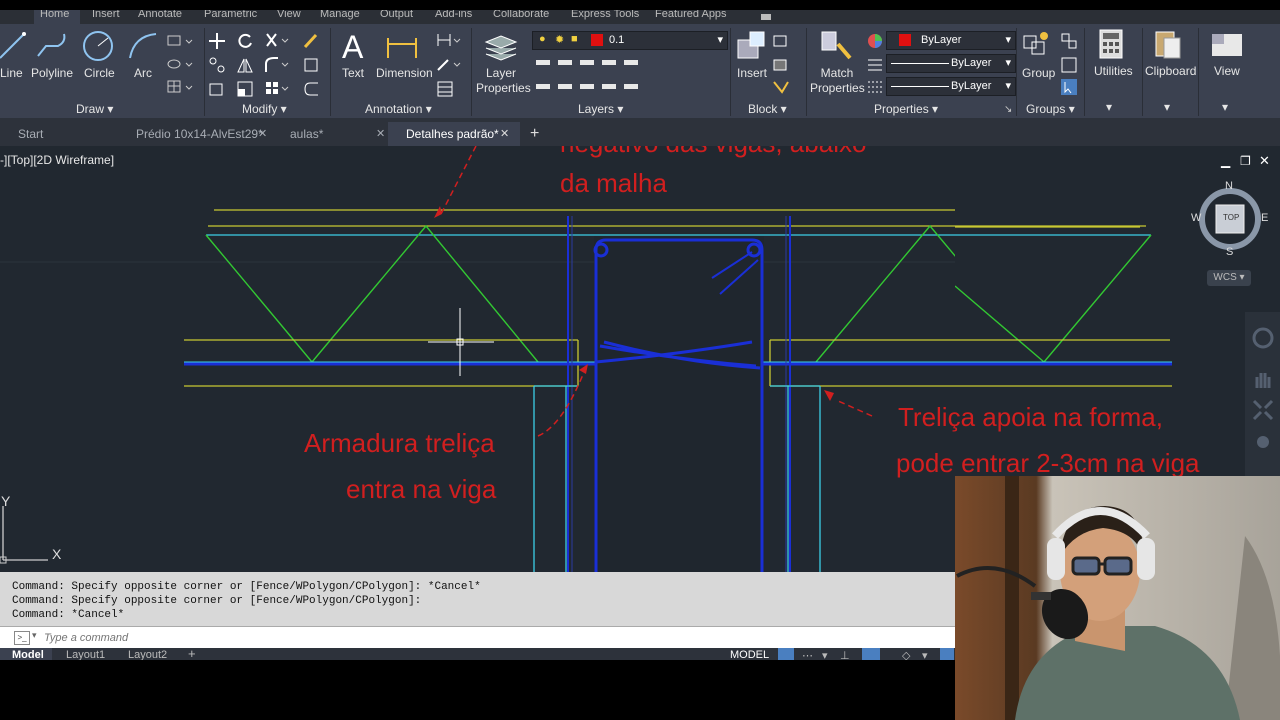 This screenshot has height=720, width=1280. I want to click on annotation-top-line1: negativo das vigas, abaixo, so click(713, 152).